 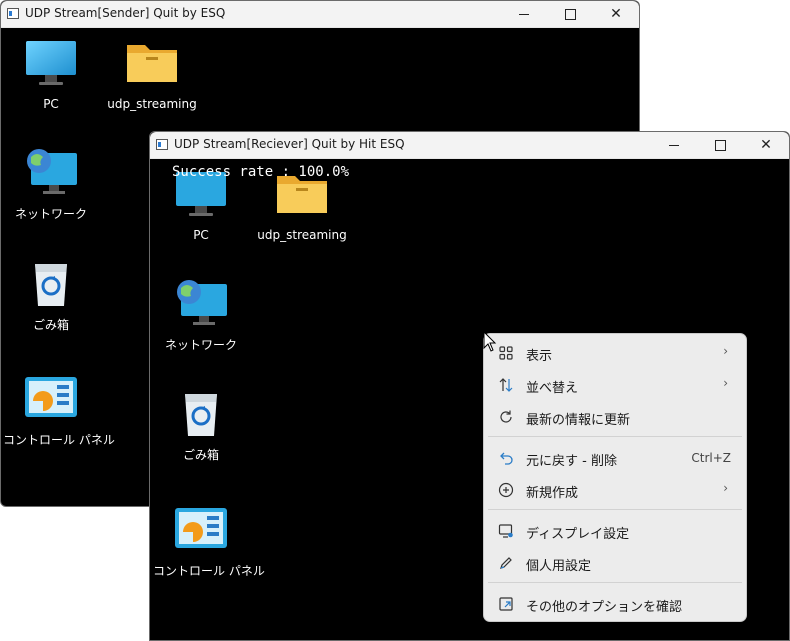 What do you see at coordinates (289, 144) in the screenshot?
I see `receiver-window-title: UDP Stream[Reciever] Quit by Hit ESQ` at bounding box center [289, 144].